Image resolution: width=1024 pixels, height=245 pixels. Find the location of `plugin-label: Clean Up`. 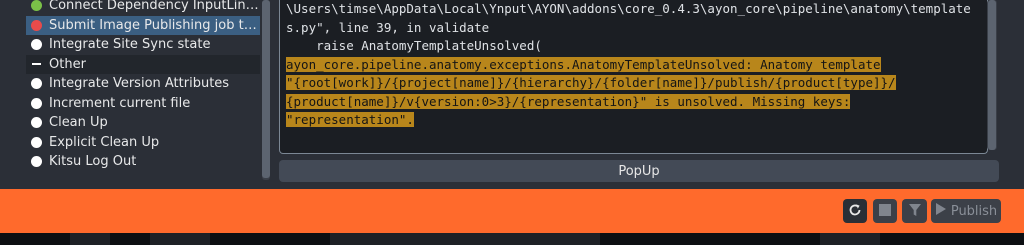

plugin-label: Clean Up is located at coordinates (78, 122).